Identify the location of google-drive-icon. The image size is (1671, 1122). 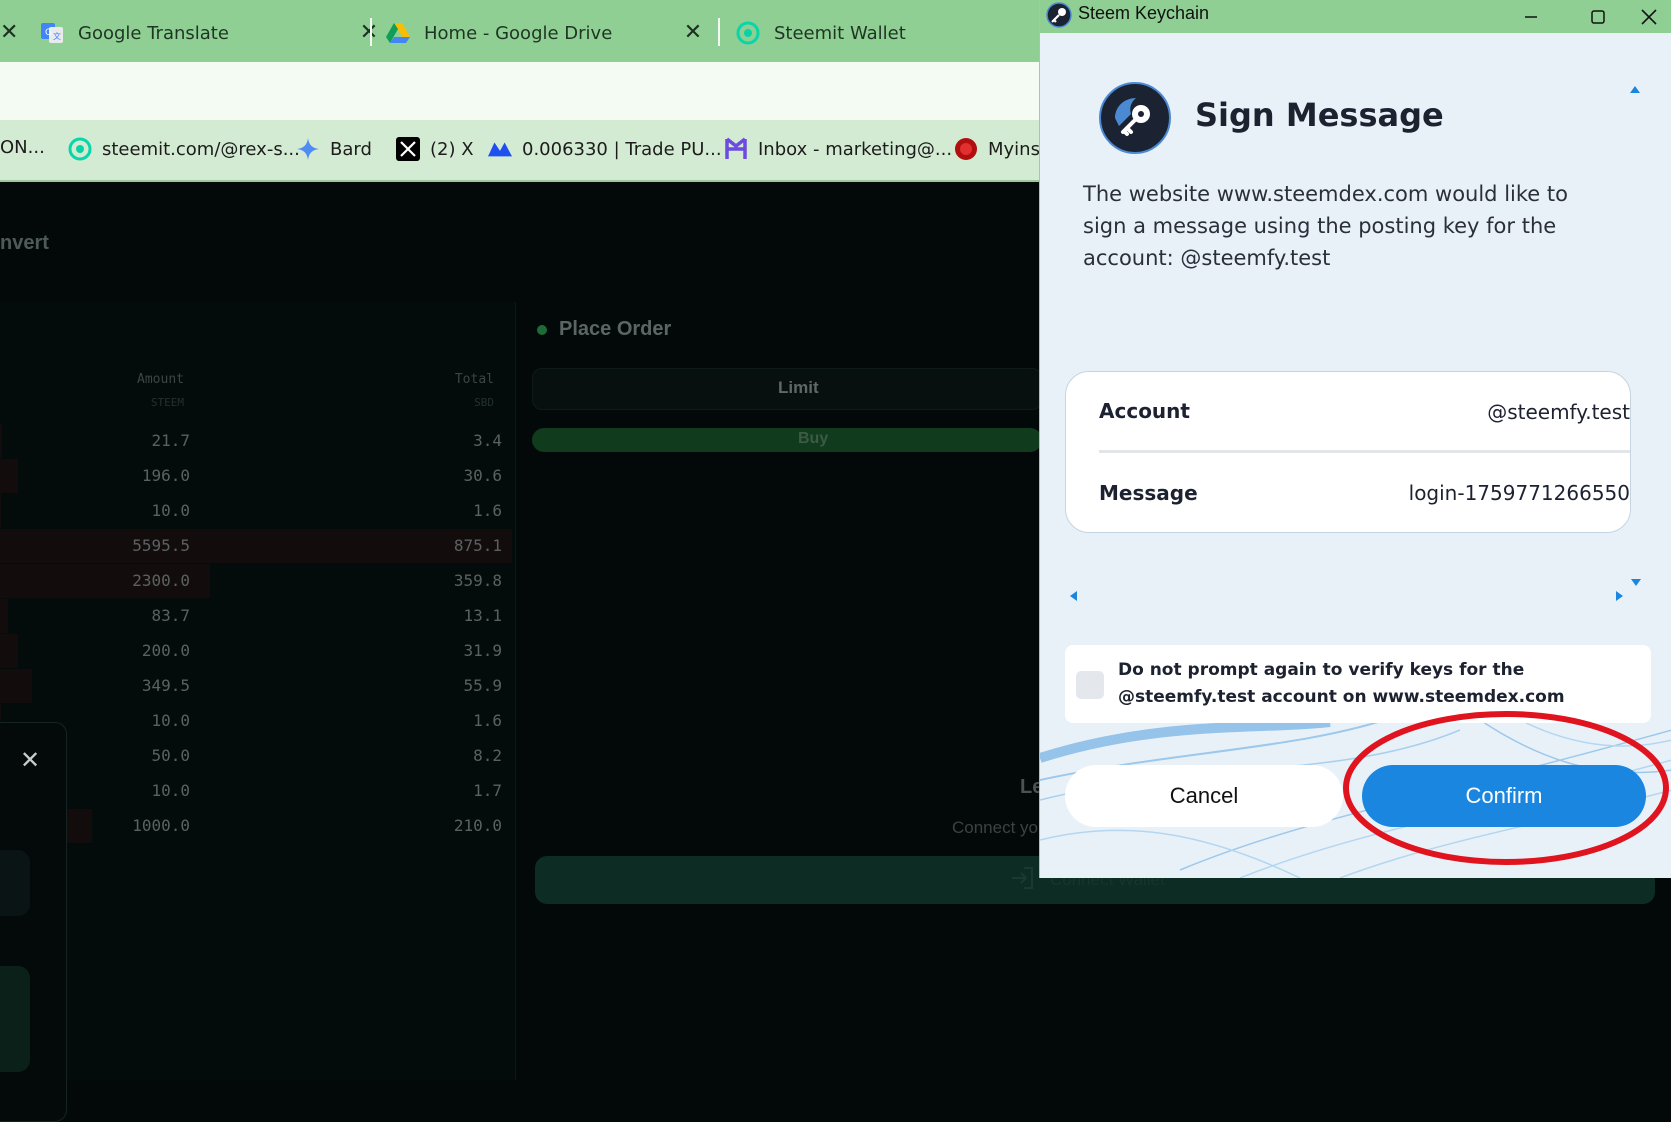
(398, 33).